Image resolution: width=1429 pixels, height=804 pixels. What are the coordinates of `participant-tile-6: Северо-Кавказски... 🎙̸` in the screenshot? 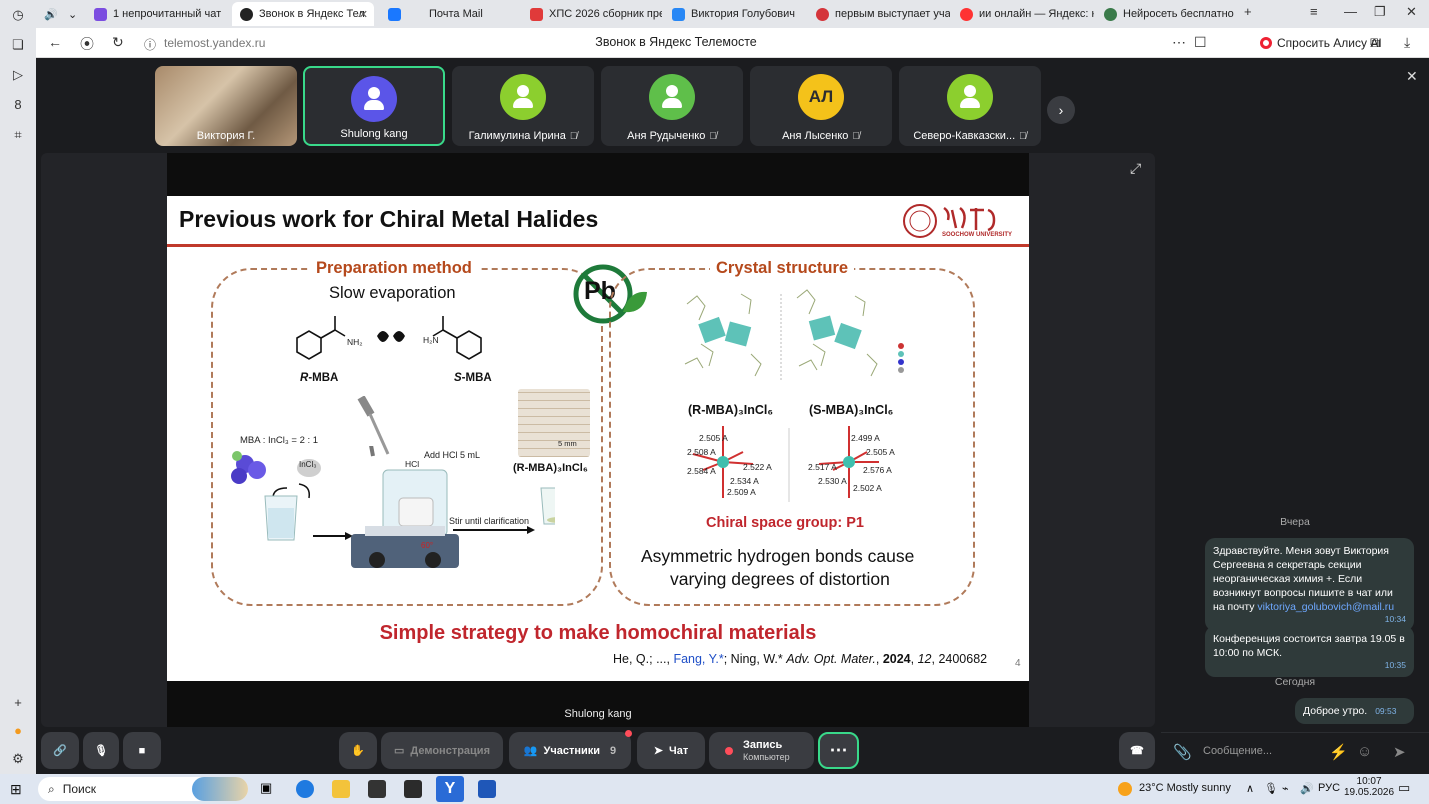 It's located at (970, 106).